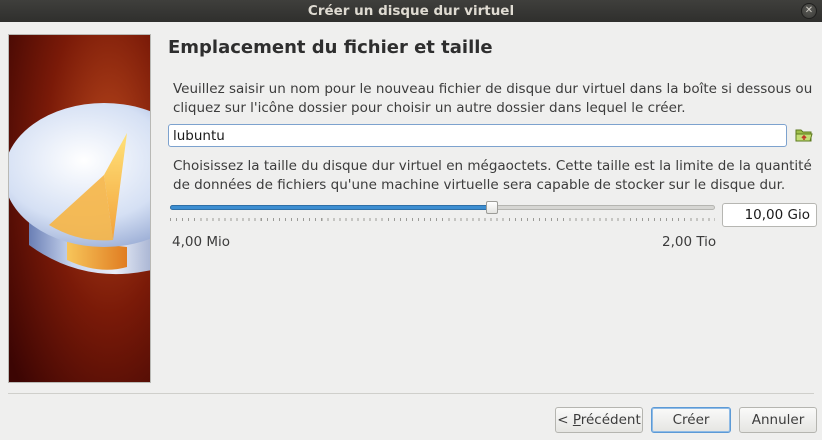 The width and height of the screenshot is (822, 440). What do you see at coordinates (804, 135) in the screenshot?
I see `folder-icon` at bounding box center [804, 135].